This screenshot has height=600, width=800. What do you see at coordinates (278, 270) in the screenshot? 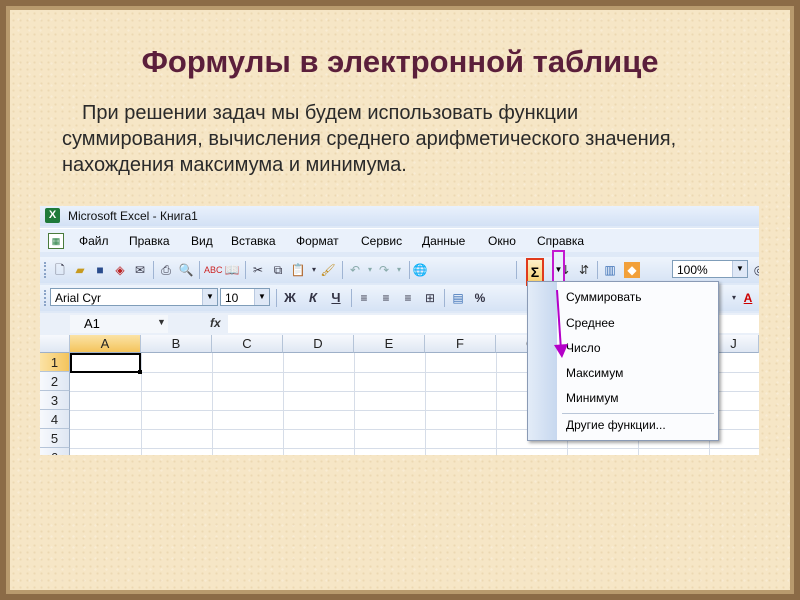
I see `copy-icon: ⧉` at bounding box center [278, 270].